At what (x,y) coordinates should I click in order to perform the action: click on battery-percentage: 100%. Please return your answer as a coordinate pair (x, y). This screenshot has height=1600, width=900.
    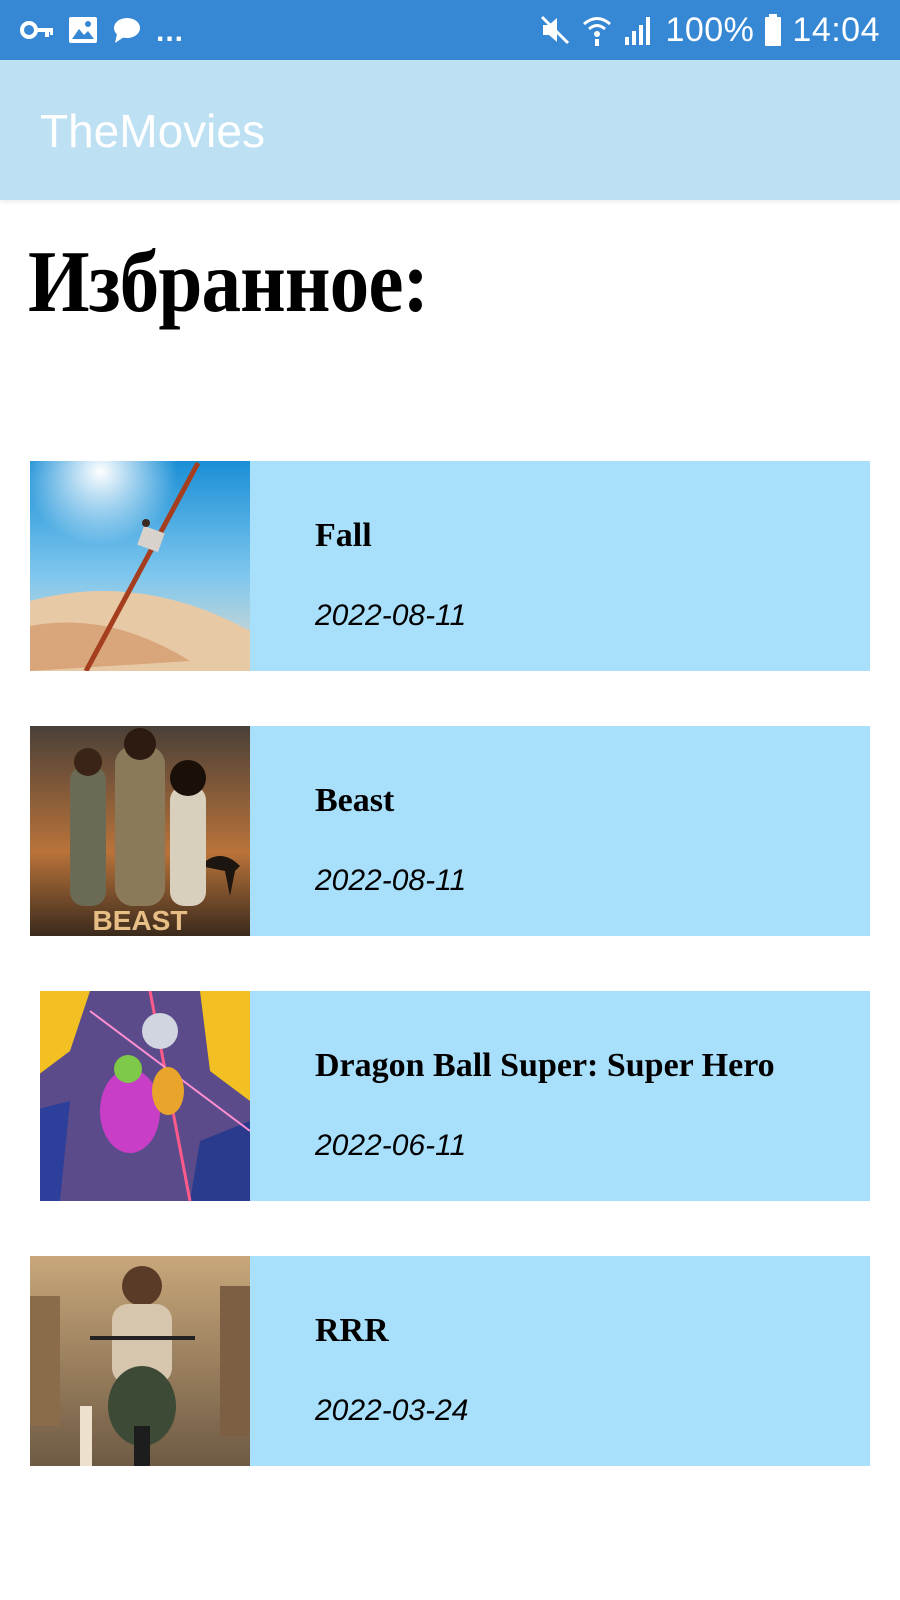
    Looking at the image, I should click on (710, 29).